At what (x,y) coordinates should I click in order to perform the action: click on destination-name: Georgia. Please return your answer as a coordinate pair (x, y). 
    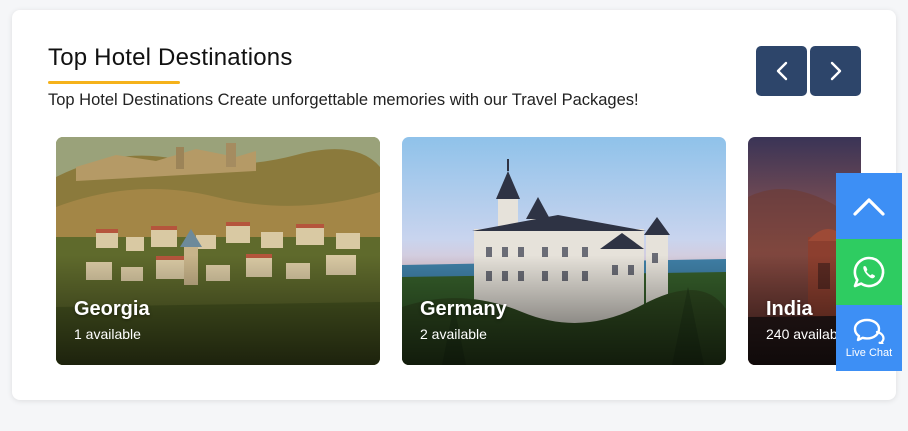
    Looking at the image, I should click on (112, 309).